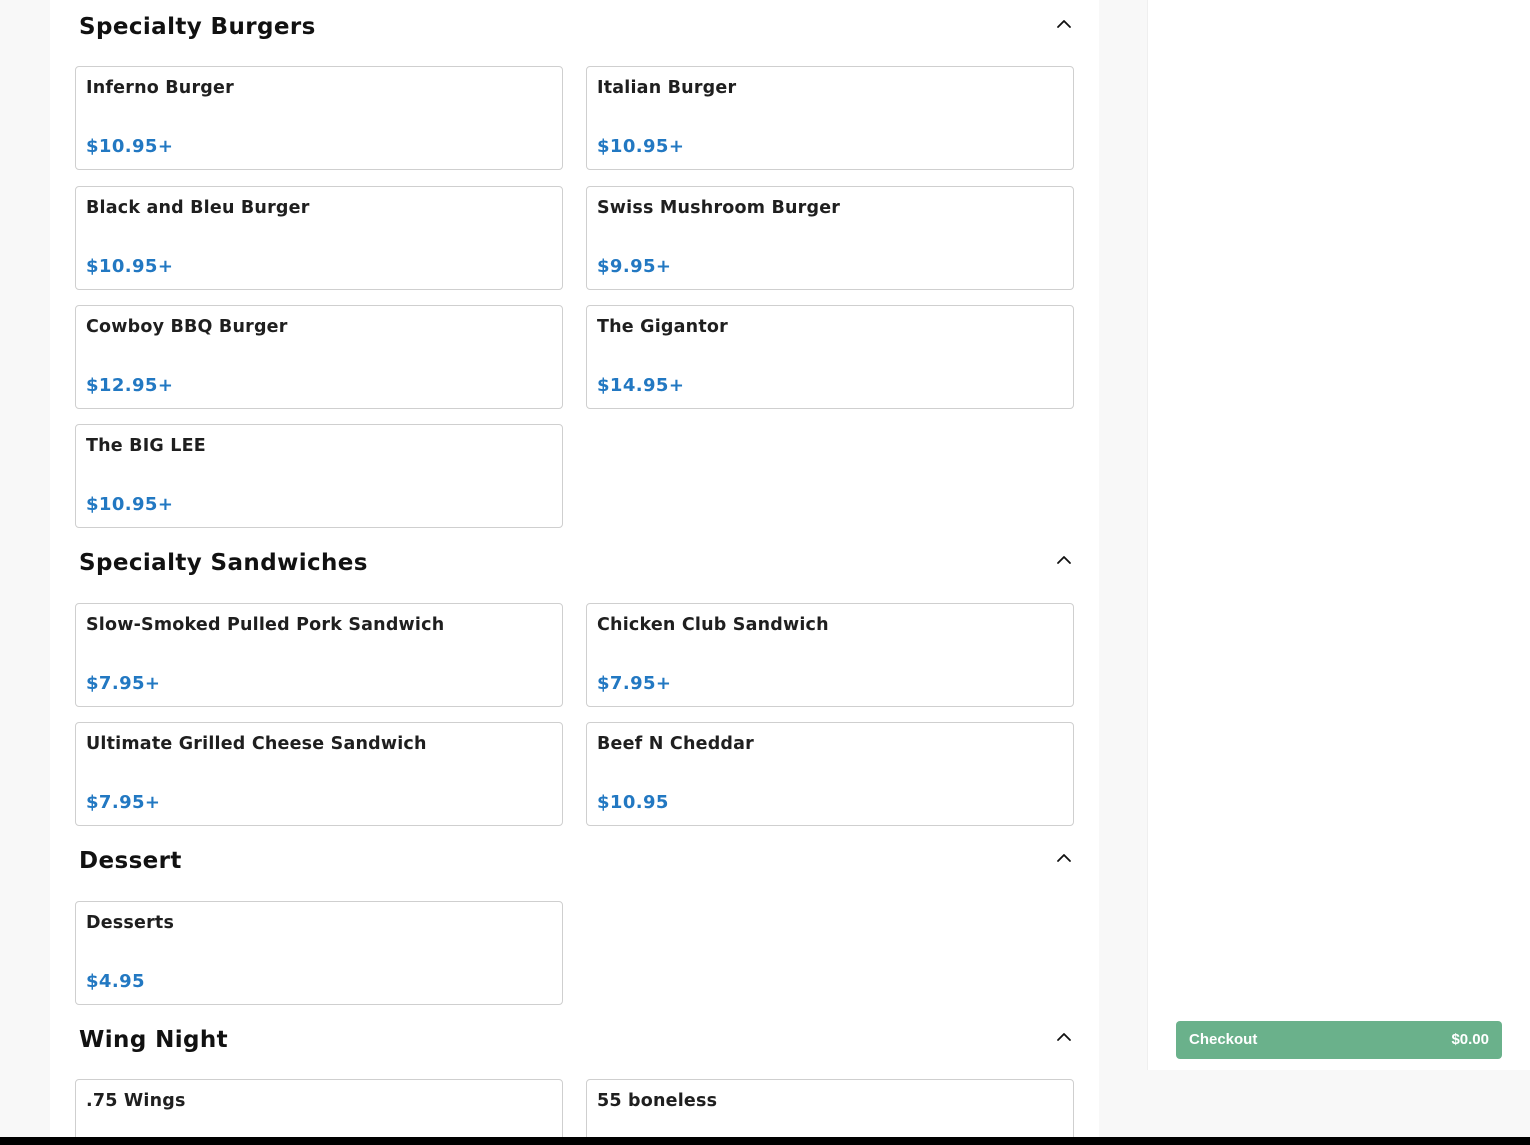 This screenshot has height=1145, width=1530. Describe the element at coordinates (830, 118) in the screenshot. I see `menu-item-card: Italian Burger $10.95+` at that location.